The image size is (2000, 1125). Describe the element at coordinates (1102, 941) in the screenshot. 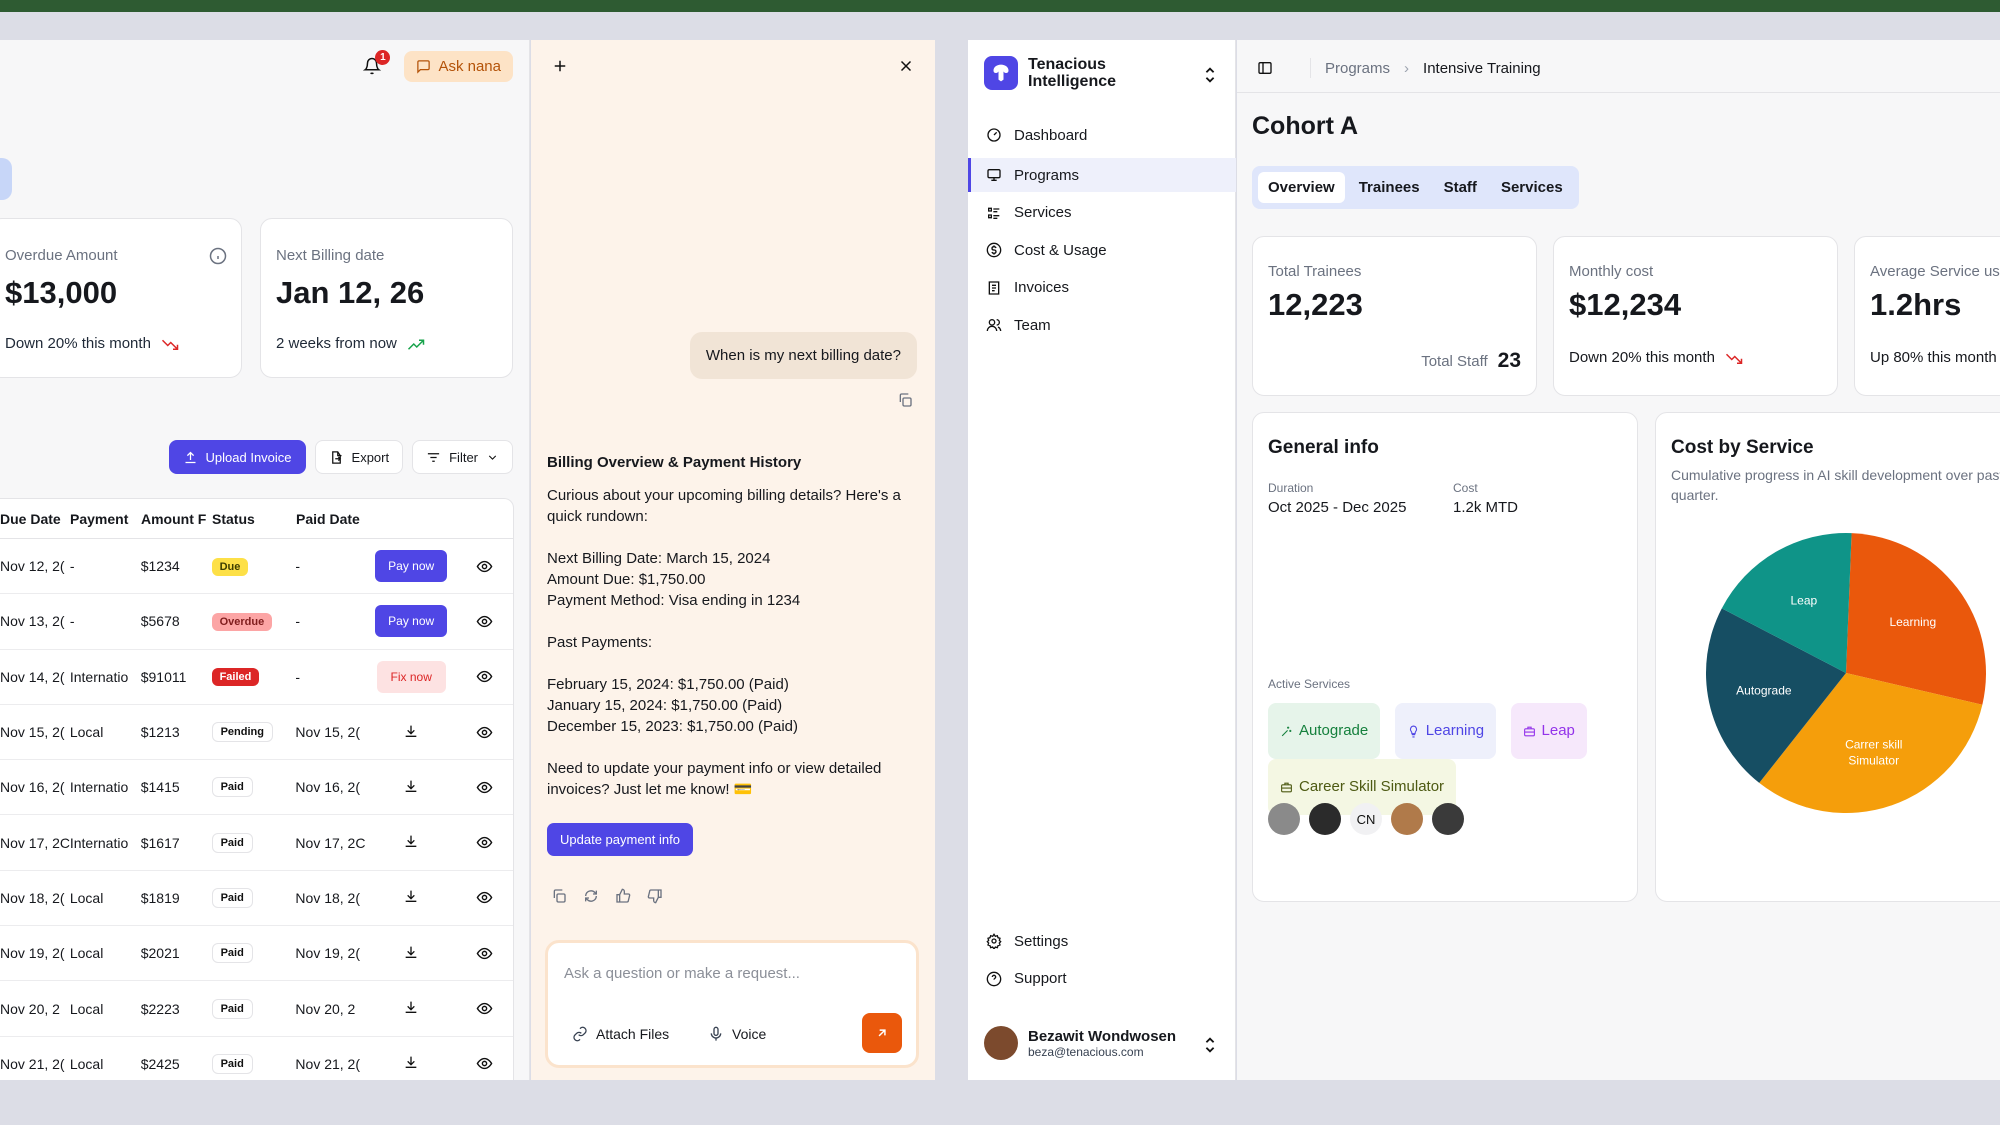

I see `sidebar-item-settings: Settings` at that location.